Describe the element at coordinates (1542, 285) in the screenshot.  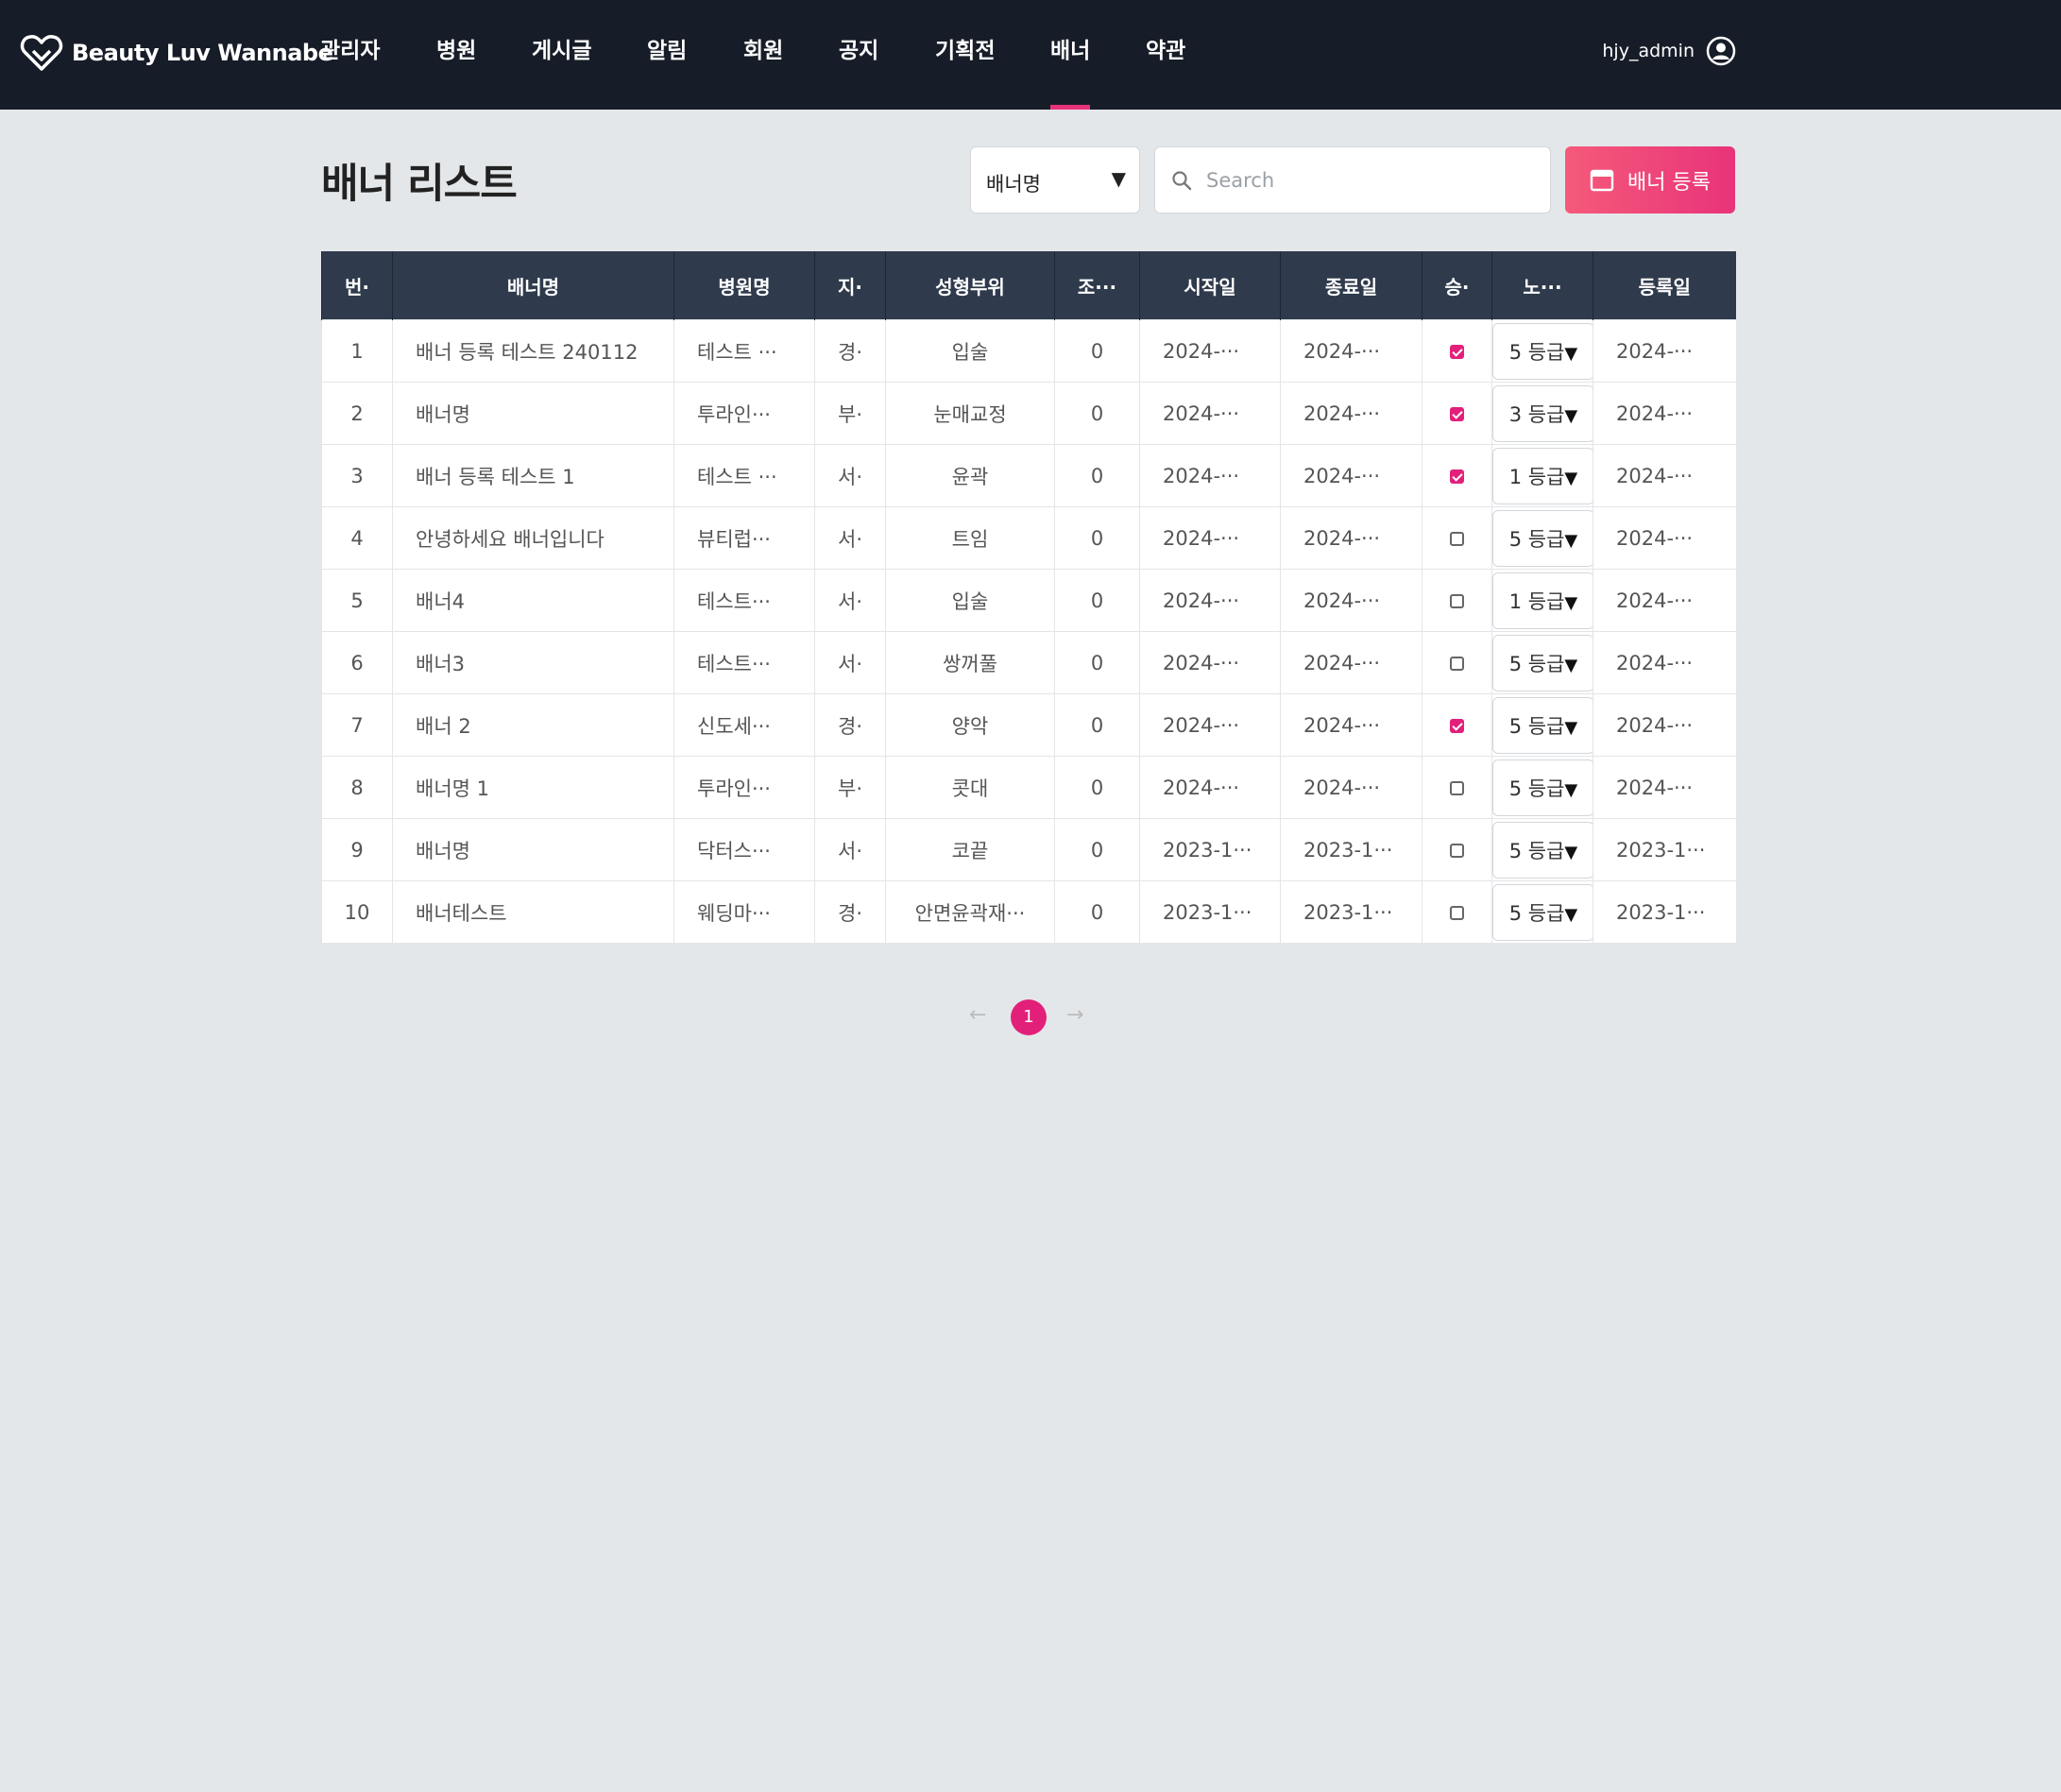
I see `col-header-exposure: 노···` at that location.